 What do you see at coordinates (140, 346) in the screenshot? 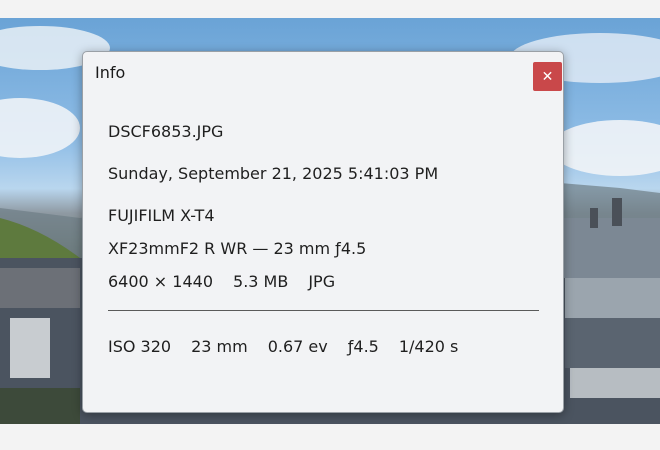
I see `iso-value: ISO 320` at bounding box center [140, 346].